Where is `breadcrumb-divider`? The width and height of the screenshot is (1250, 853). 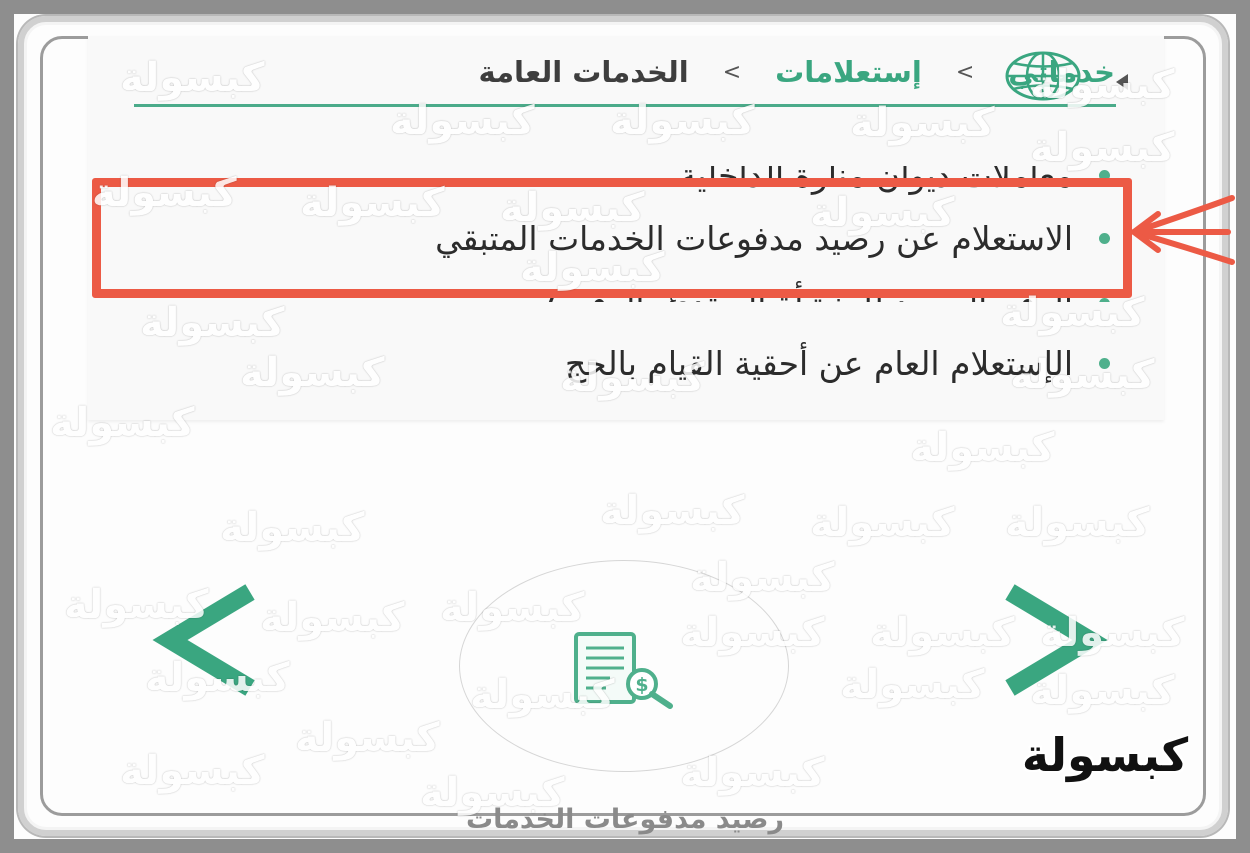 breadcrumb-divider is located at coordinates (625, 105).